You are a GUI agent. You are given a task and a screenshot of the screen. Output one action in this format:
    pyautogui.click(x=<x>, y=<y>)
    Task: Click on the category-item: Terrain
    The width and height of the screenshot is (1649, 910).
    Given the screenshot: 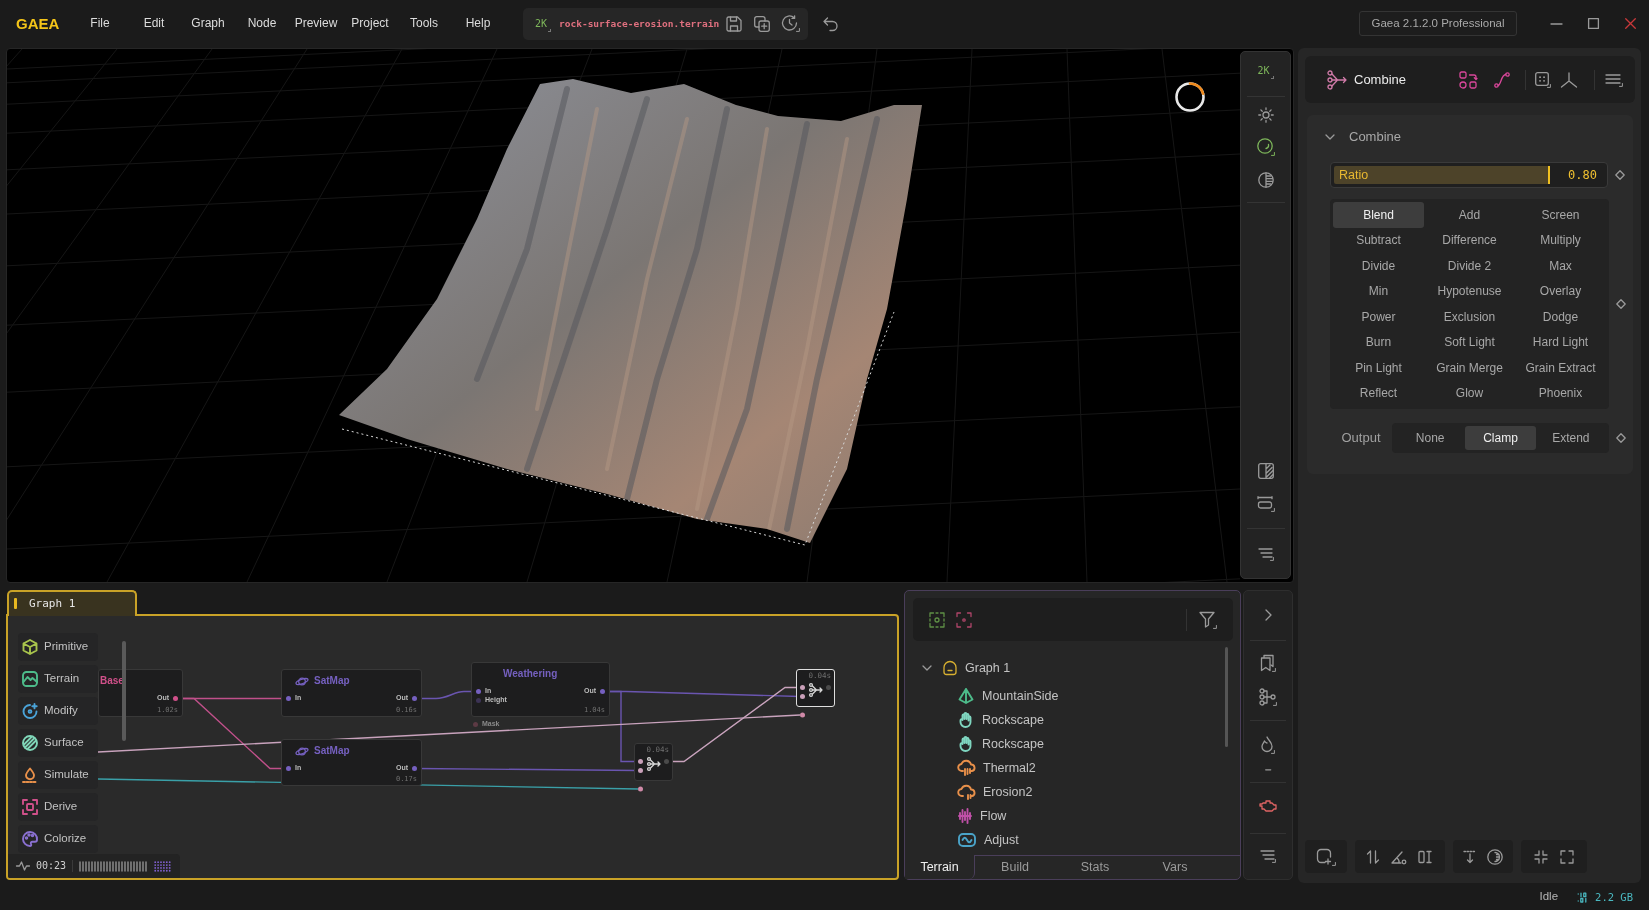 What is the action you would take?
    pyautogui.click(x=58, y=679)
    